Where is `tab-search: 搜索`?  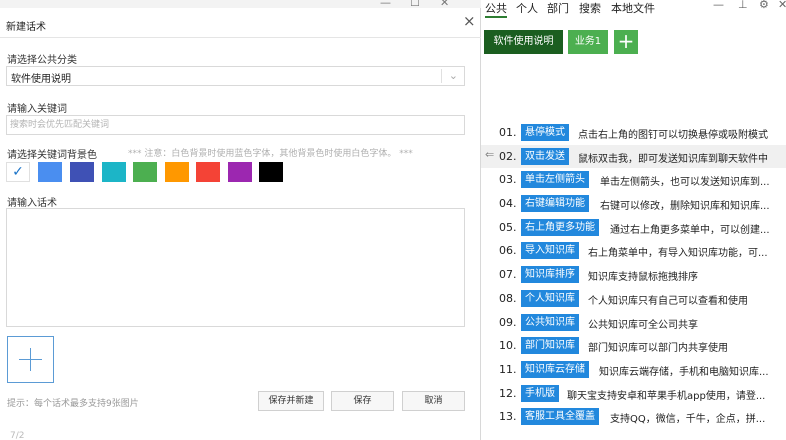
tab-search: 搜索 is located at coordinates (590, 8).